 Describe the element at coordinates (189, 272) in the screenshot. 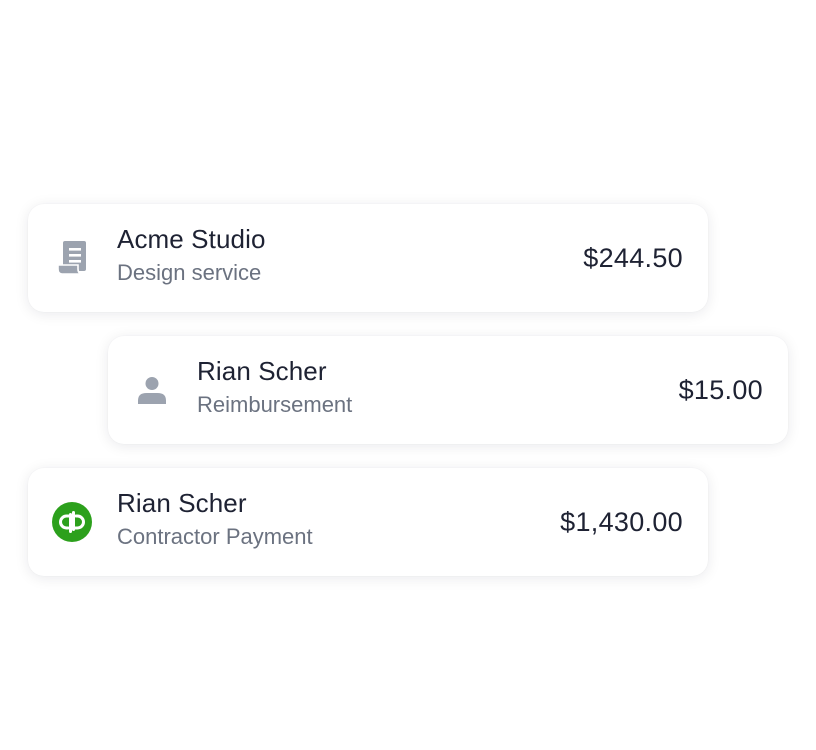

I see `transaction-description: Design service` at that location.